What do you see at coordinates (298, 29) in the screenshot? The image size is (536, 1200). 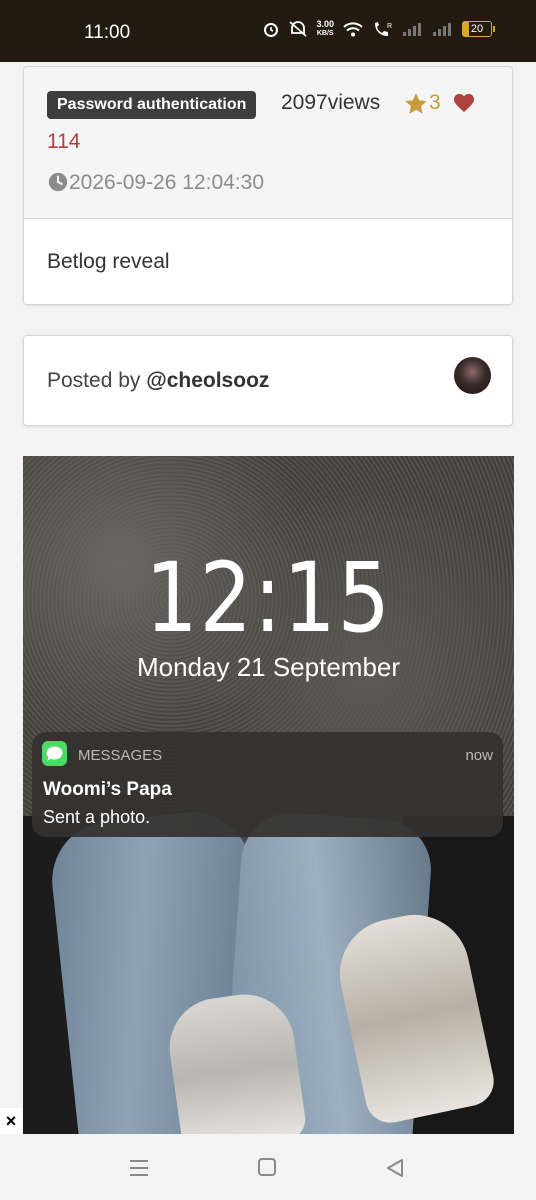 I see `mute-icon` at bounding box center [298, 29].